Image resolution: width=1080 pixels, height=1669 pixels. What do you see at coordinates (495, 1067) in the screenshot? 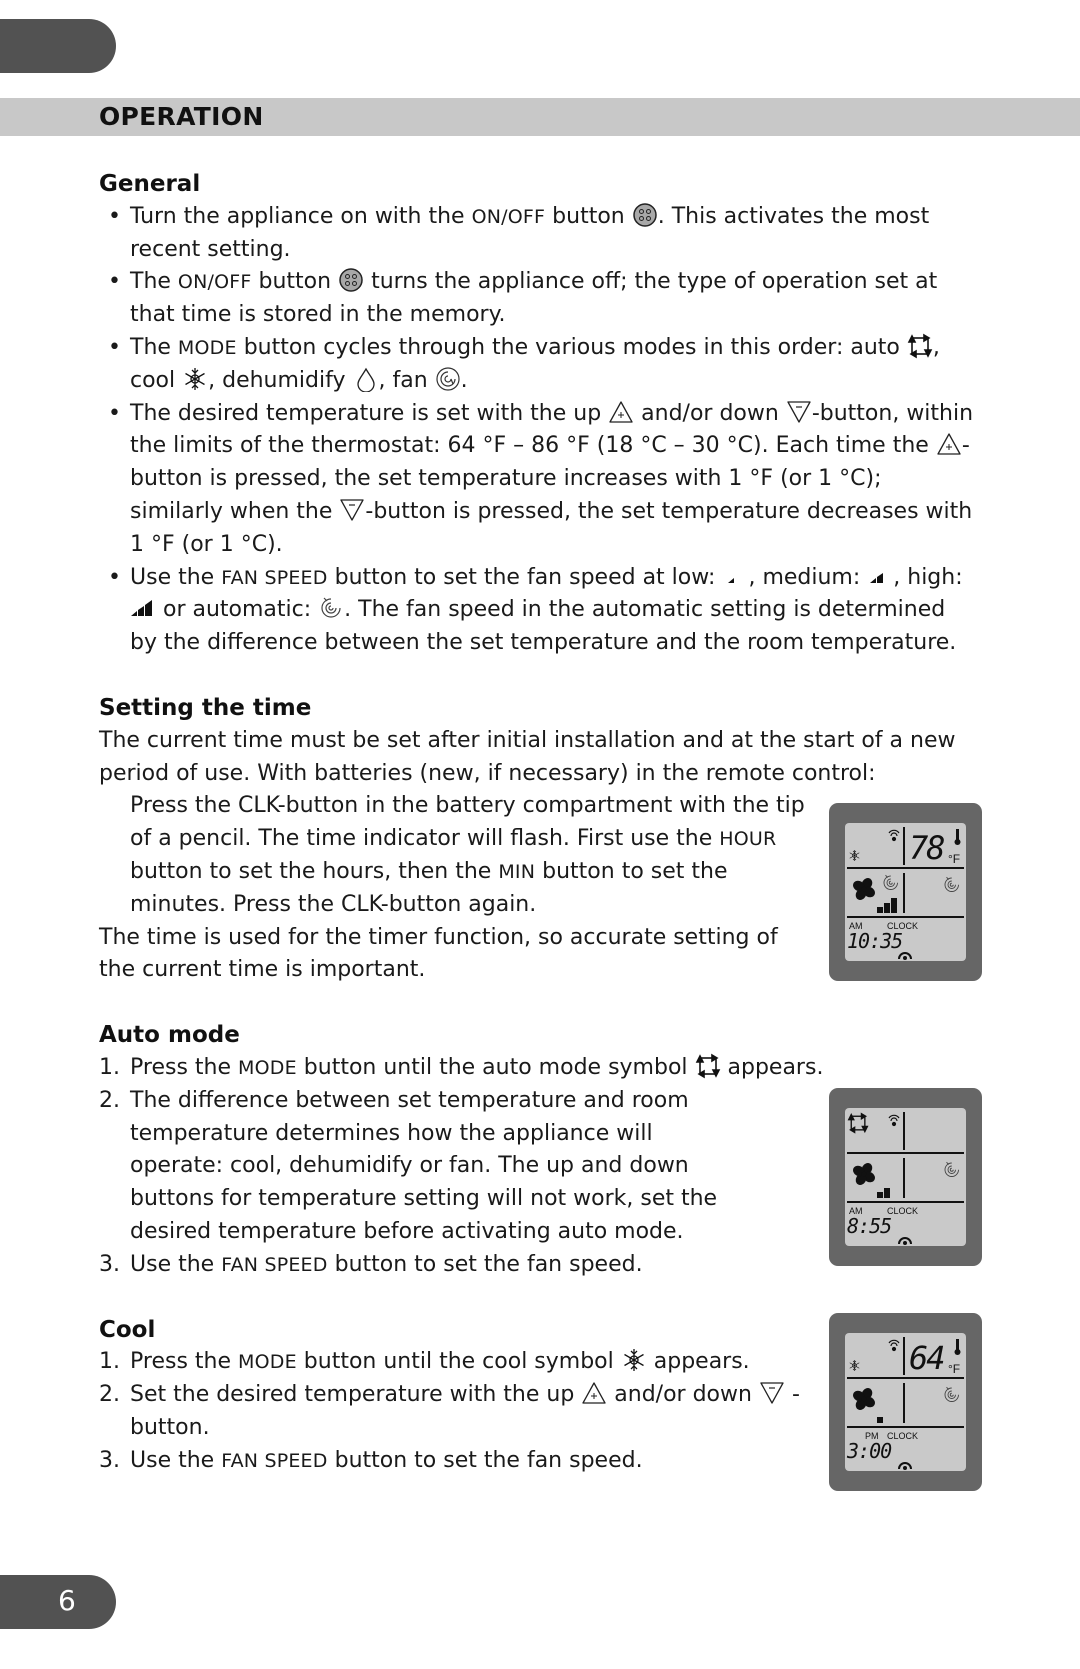
I see `text: button until the auto mode symbol` at bounding box center [495, 1067].